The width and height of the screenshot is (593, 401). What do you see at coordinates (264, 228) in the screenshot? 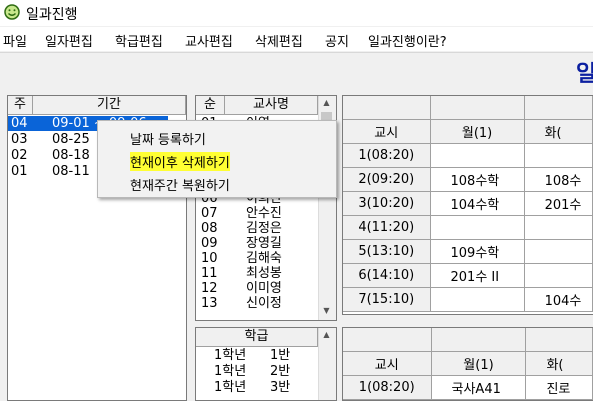
I see `teacher-name: 김정은` at bounding box center [264, 228].